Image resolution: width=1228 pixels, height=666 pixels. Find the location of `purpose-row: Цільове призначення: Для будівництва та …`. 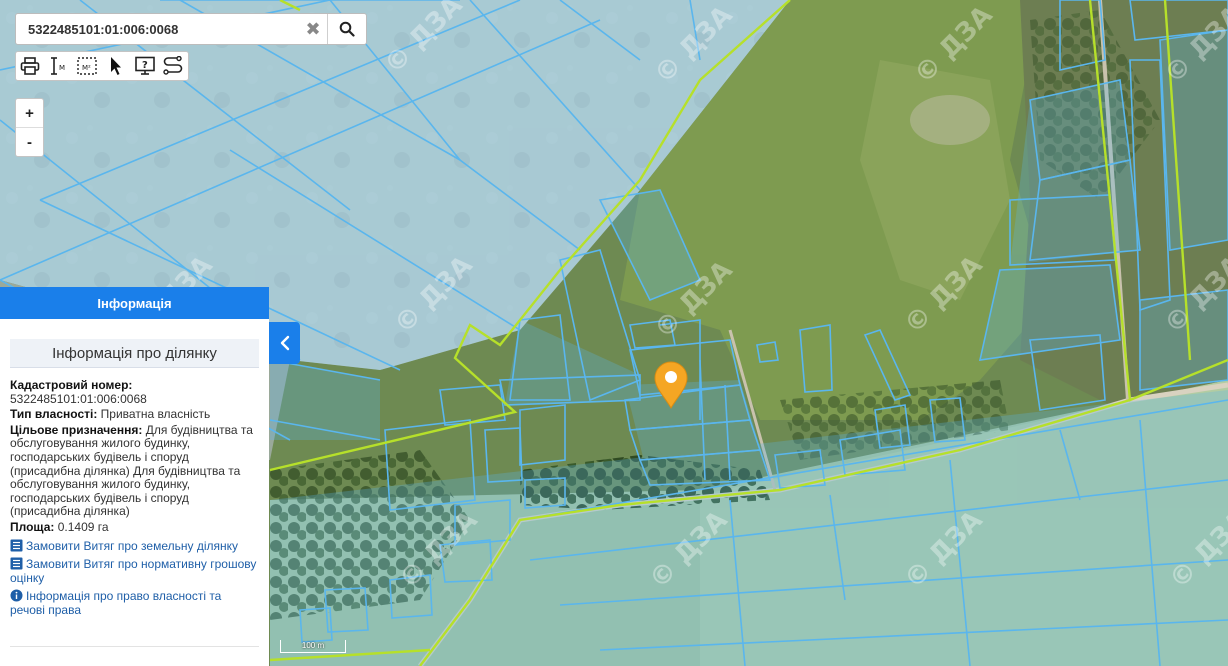

purpose-row: Цільове призначення: Для будівництва та … is located at coordinates (134, 470).